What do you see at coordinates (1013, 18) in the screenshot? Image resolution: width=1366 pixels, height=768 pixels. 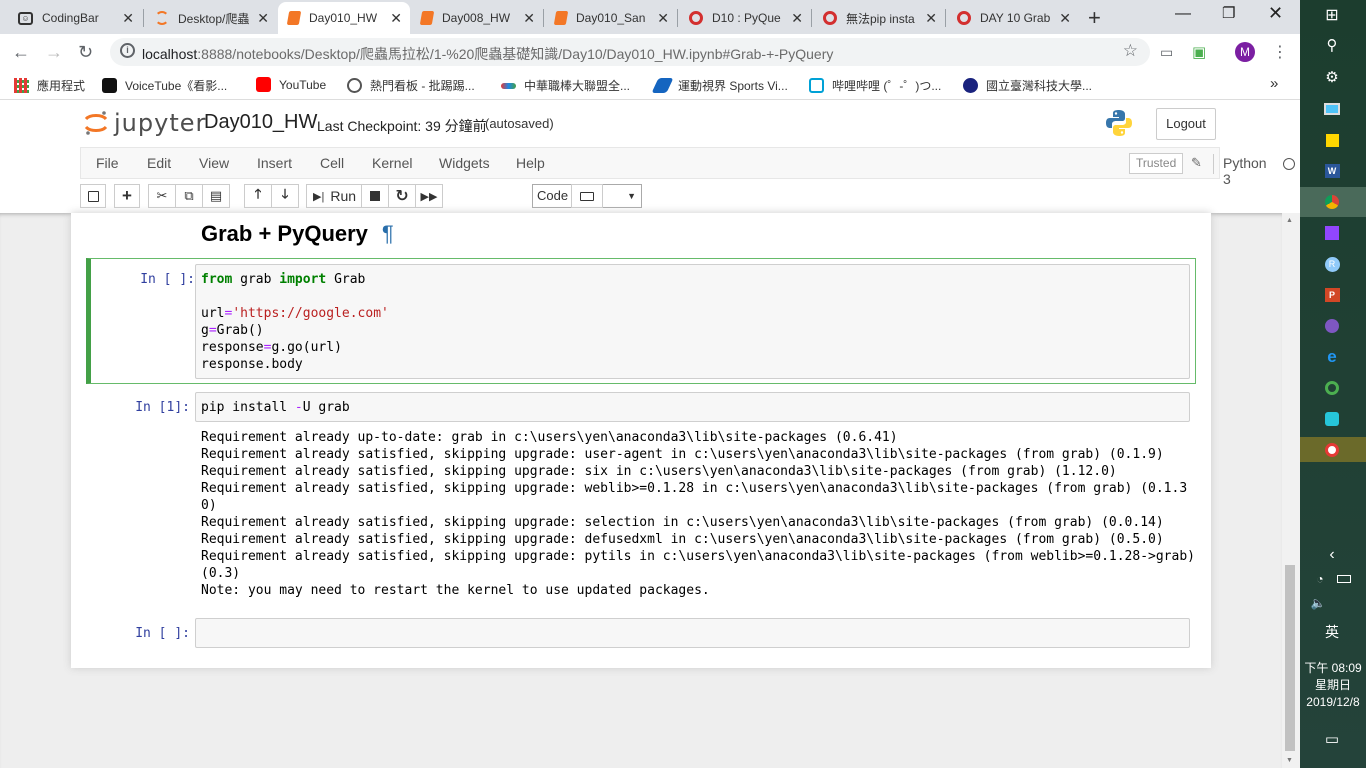 I see `tab-day10-grab: DAY 10 Grab ✕` at bounding box center [1013, 18].